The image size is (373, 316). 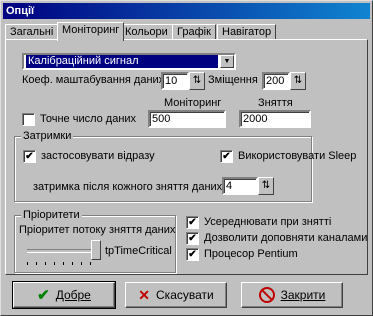 What do you see at coordinates (186, 11) in the screenshot?
I see `window-title: Опції` at bounding box center [186, 11].